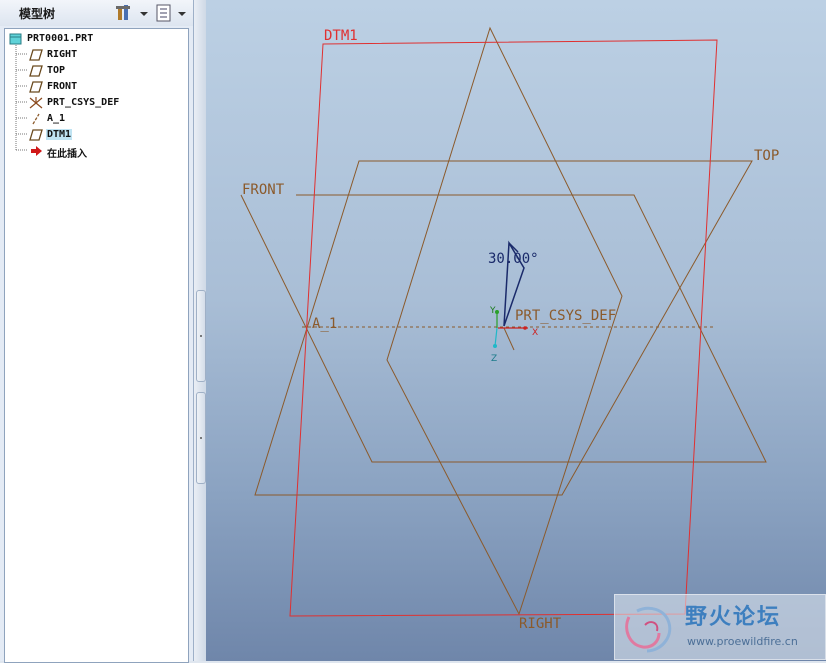 The image size is (826, 663). Describe the element at coordinates (95, 71) in the screenshot. I see `tree-item-top: TOP` at that location.